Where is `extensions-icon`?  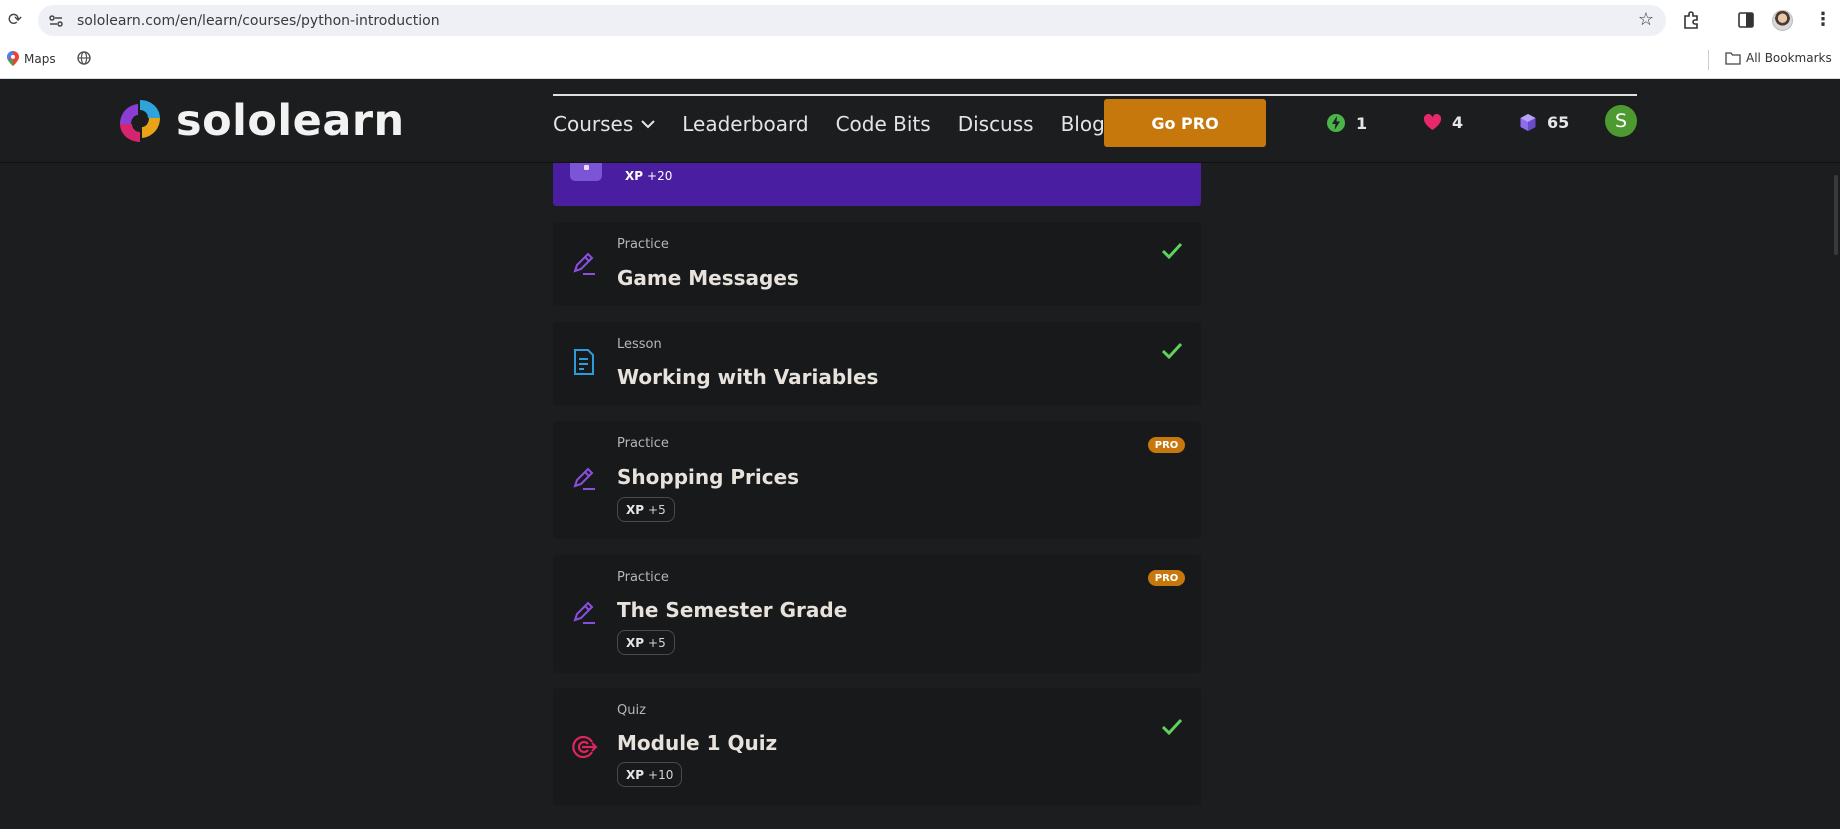
extensions-icon is located at coordinates (1691, 20).